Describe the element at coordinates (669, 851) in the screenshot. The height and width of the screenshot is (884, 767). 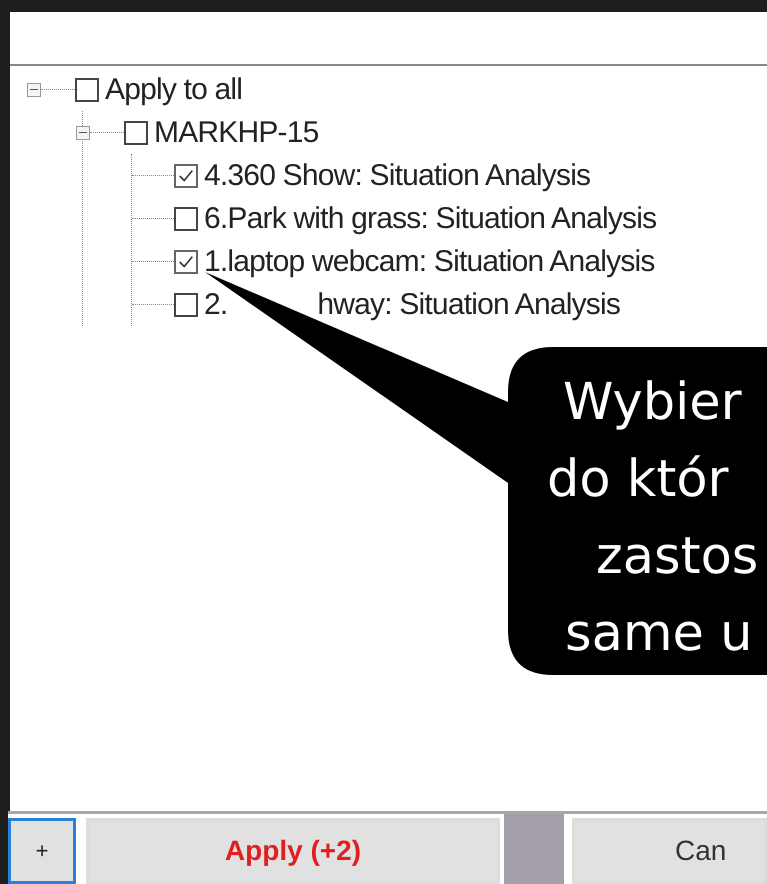
I see `cancel-button: Can` at that location.